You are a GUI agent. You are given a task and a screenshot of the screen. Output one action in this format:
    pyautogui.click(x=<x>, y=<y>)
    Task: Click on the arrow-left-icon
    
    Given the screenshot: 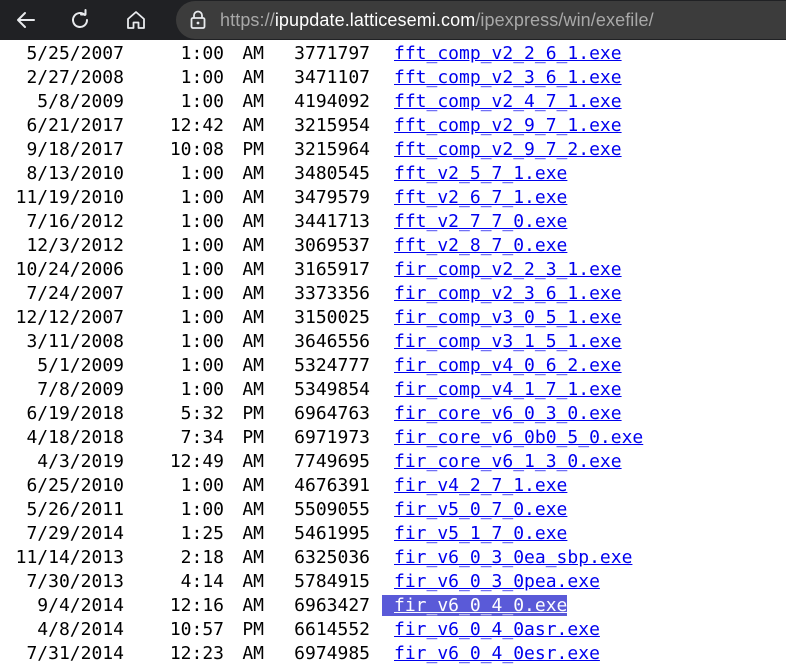 What is the action you would take?
    pyautogui.click(x=26, y=20)
    